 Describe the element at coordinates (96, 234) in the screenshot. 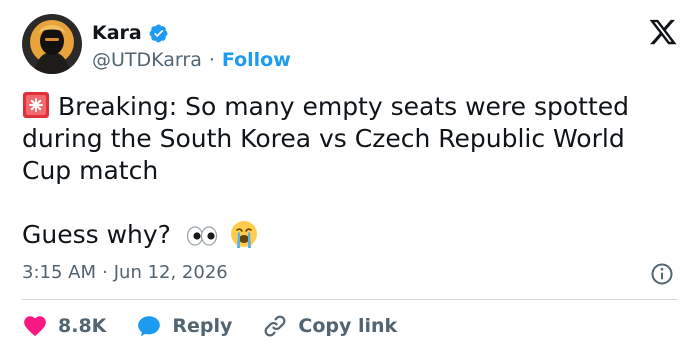

I see `tweet-line-4-text: Guess why?` at that location.